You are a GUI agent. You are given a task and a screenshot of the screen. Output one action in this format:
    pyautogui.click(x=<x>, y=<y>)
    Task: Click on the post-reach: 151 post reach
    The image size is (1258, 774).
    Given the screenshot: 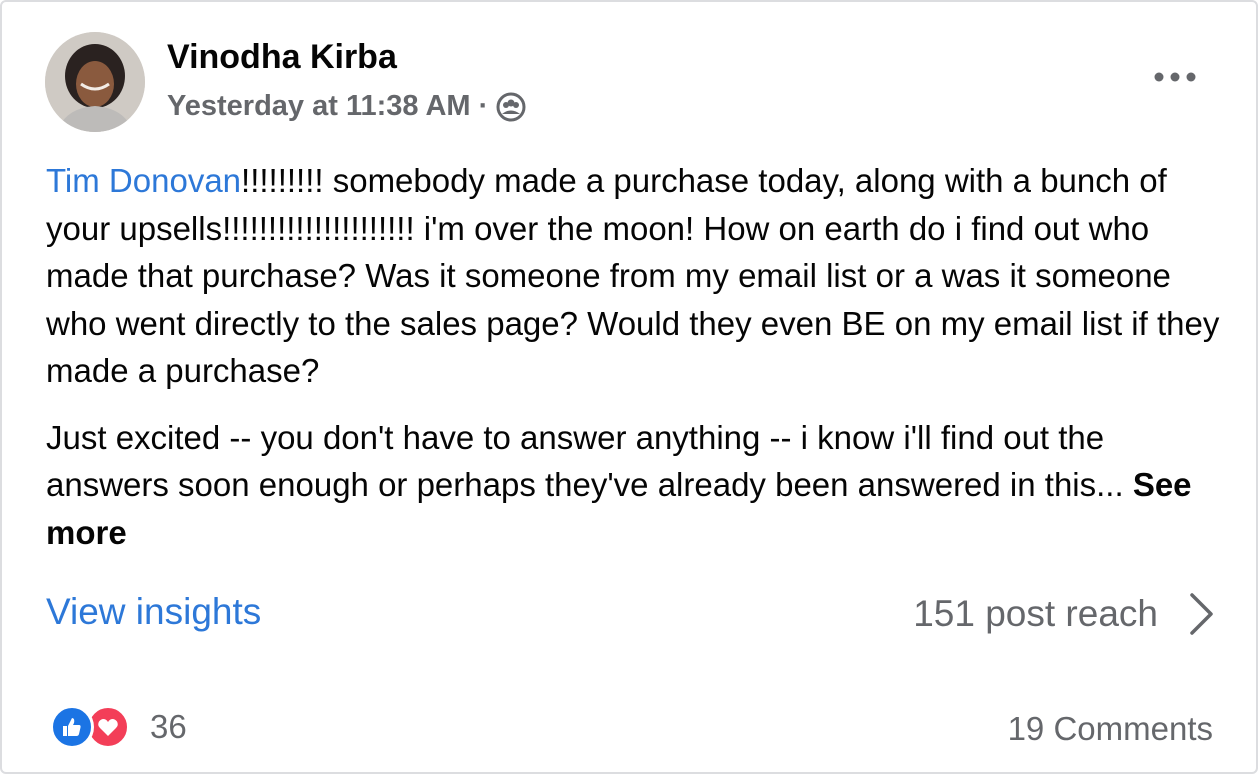 What is the action you would take?
    pyautogui.click(x=1064, y=614)
    